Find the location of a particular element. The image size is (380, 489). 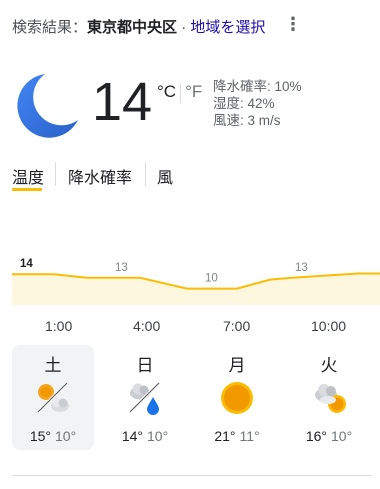

unit-separator is located at coordinates (181, 92).